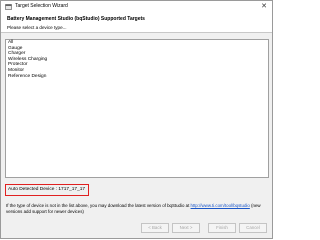 This screenshot has width=320, height=240. Describe the element at coordinates (264, 6) in the screenshot. I see `close-icon: ✕` at that location.